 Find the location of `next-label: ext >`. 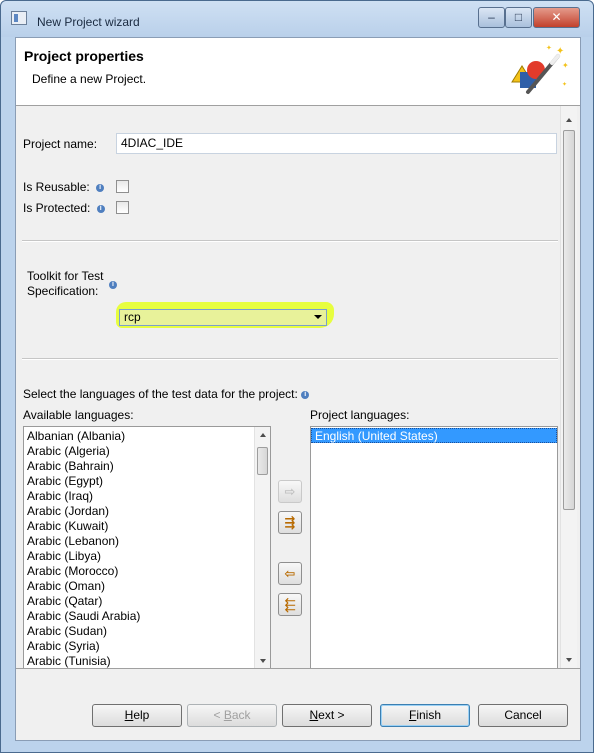

next-label: ext > is located at coordinates (331, 715).